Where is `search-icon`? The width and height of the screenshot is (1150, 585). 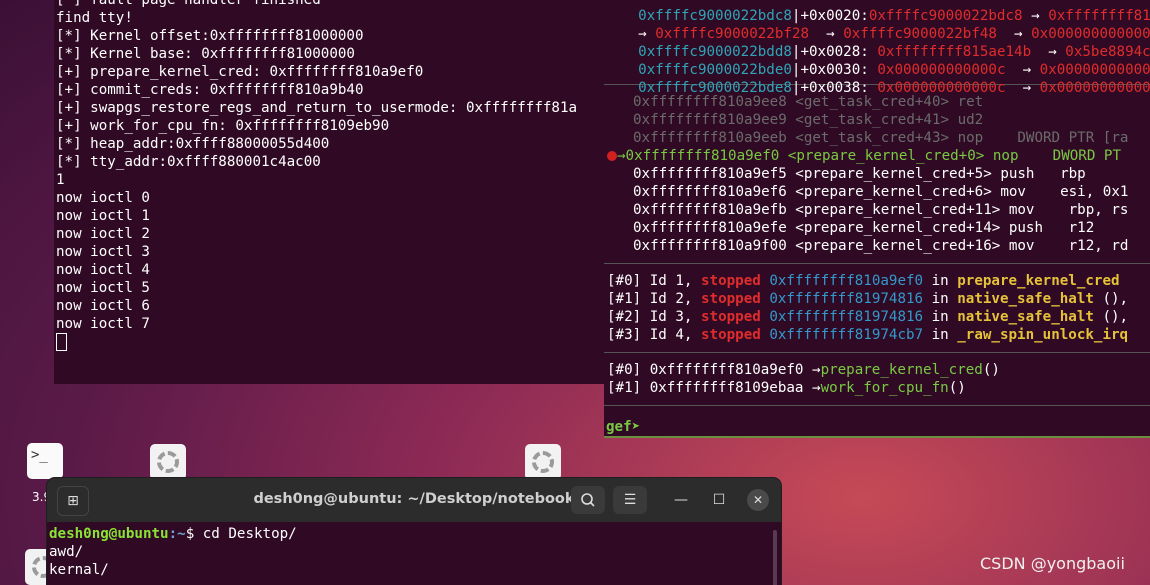 search-icon is located at coordinates (588, 500).